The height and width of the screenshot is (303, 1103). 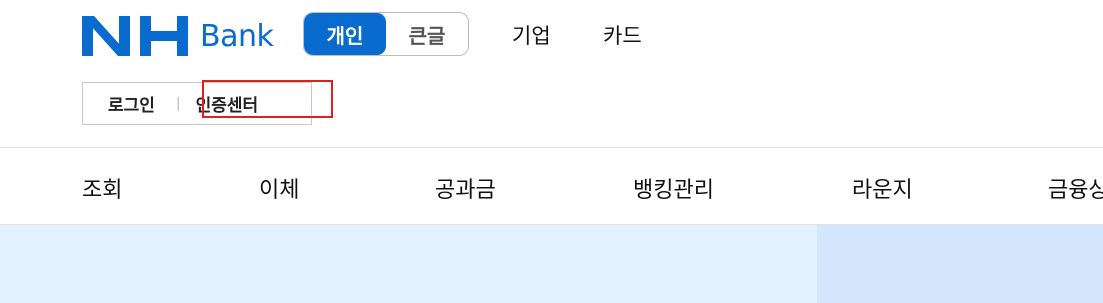 I want to click on cert-center-link: 인증센터, so click(x=227, y=103).